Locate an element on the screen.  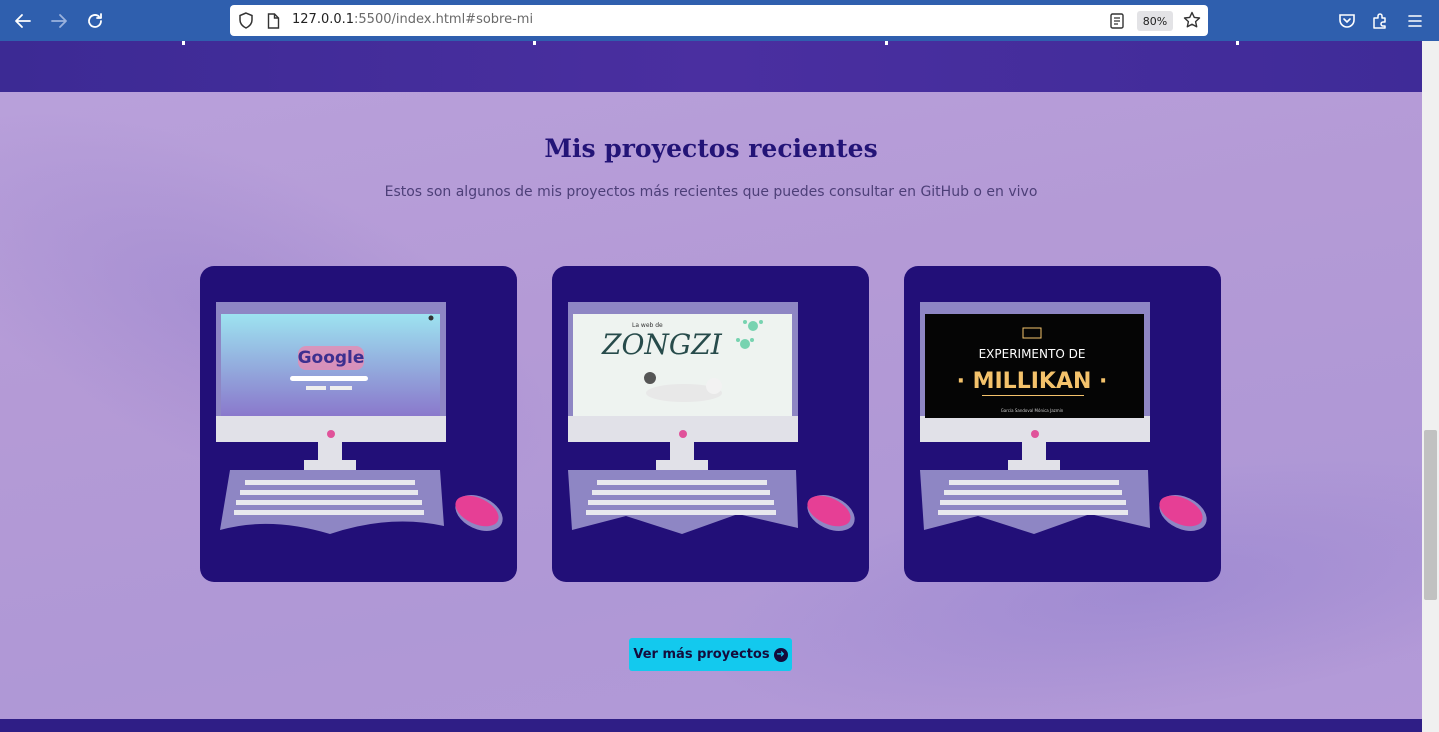
back-button is located at coordinates (23, 21).